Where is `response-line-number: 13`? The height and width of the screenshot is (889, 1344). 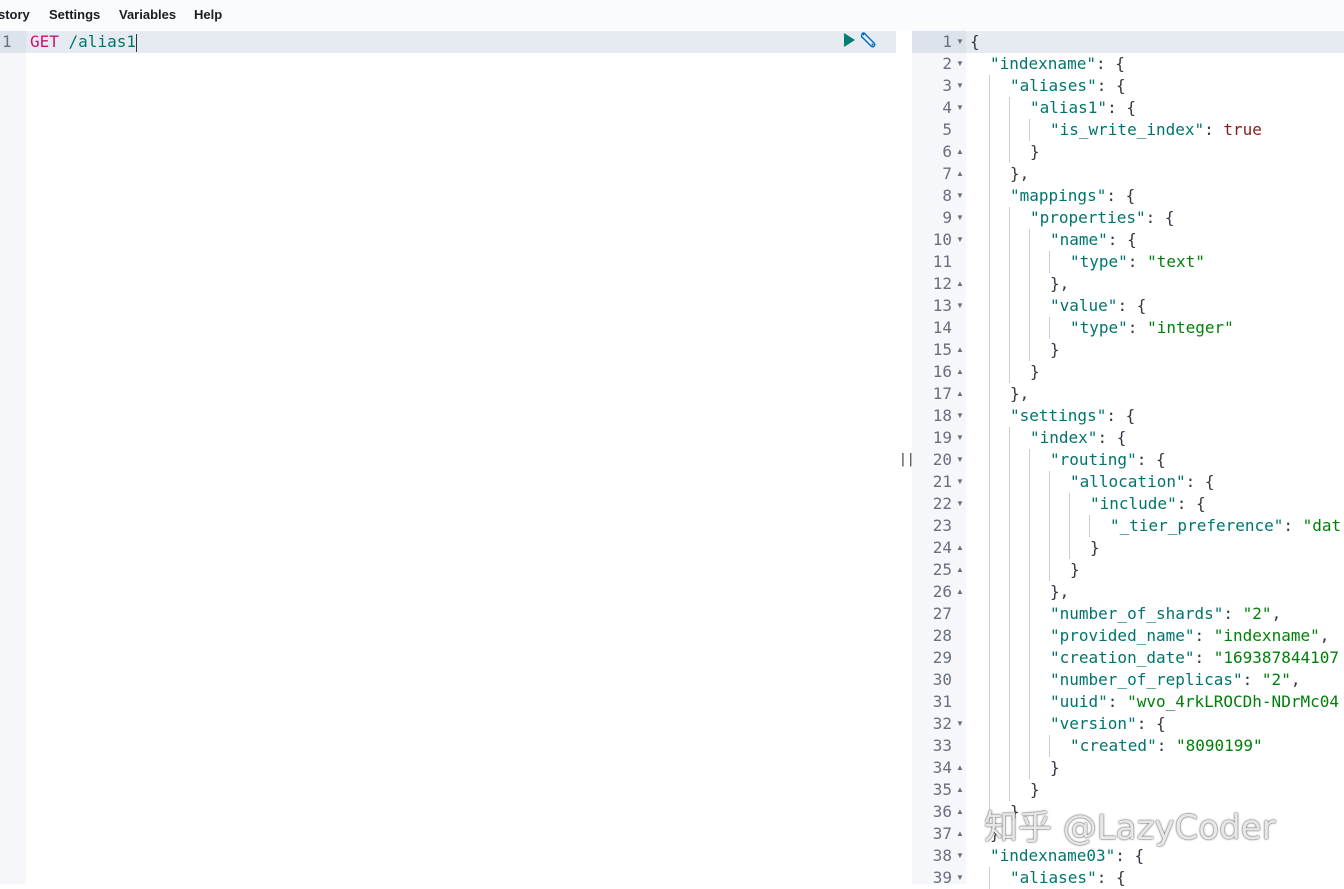 response-line-number: 13 is located at coordinates (942, 305).